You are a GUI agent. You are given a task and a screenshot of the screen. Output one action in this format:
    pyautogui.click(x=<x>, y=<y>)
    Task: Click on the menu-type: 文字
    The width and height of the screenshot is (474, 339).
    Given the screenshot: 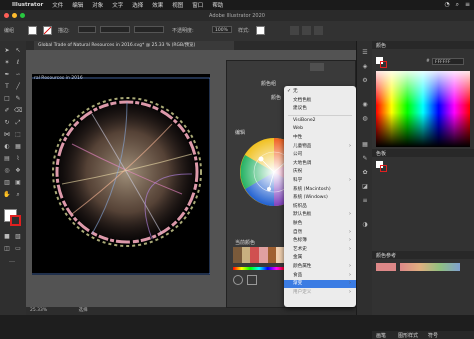 What is the action you would take?
    pyautogui.click(x=117, y=5)
    